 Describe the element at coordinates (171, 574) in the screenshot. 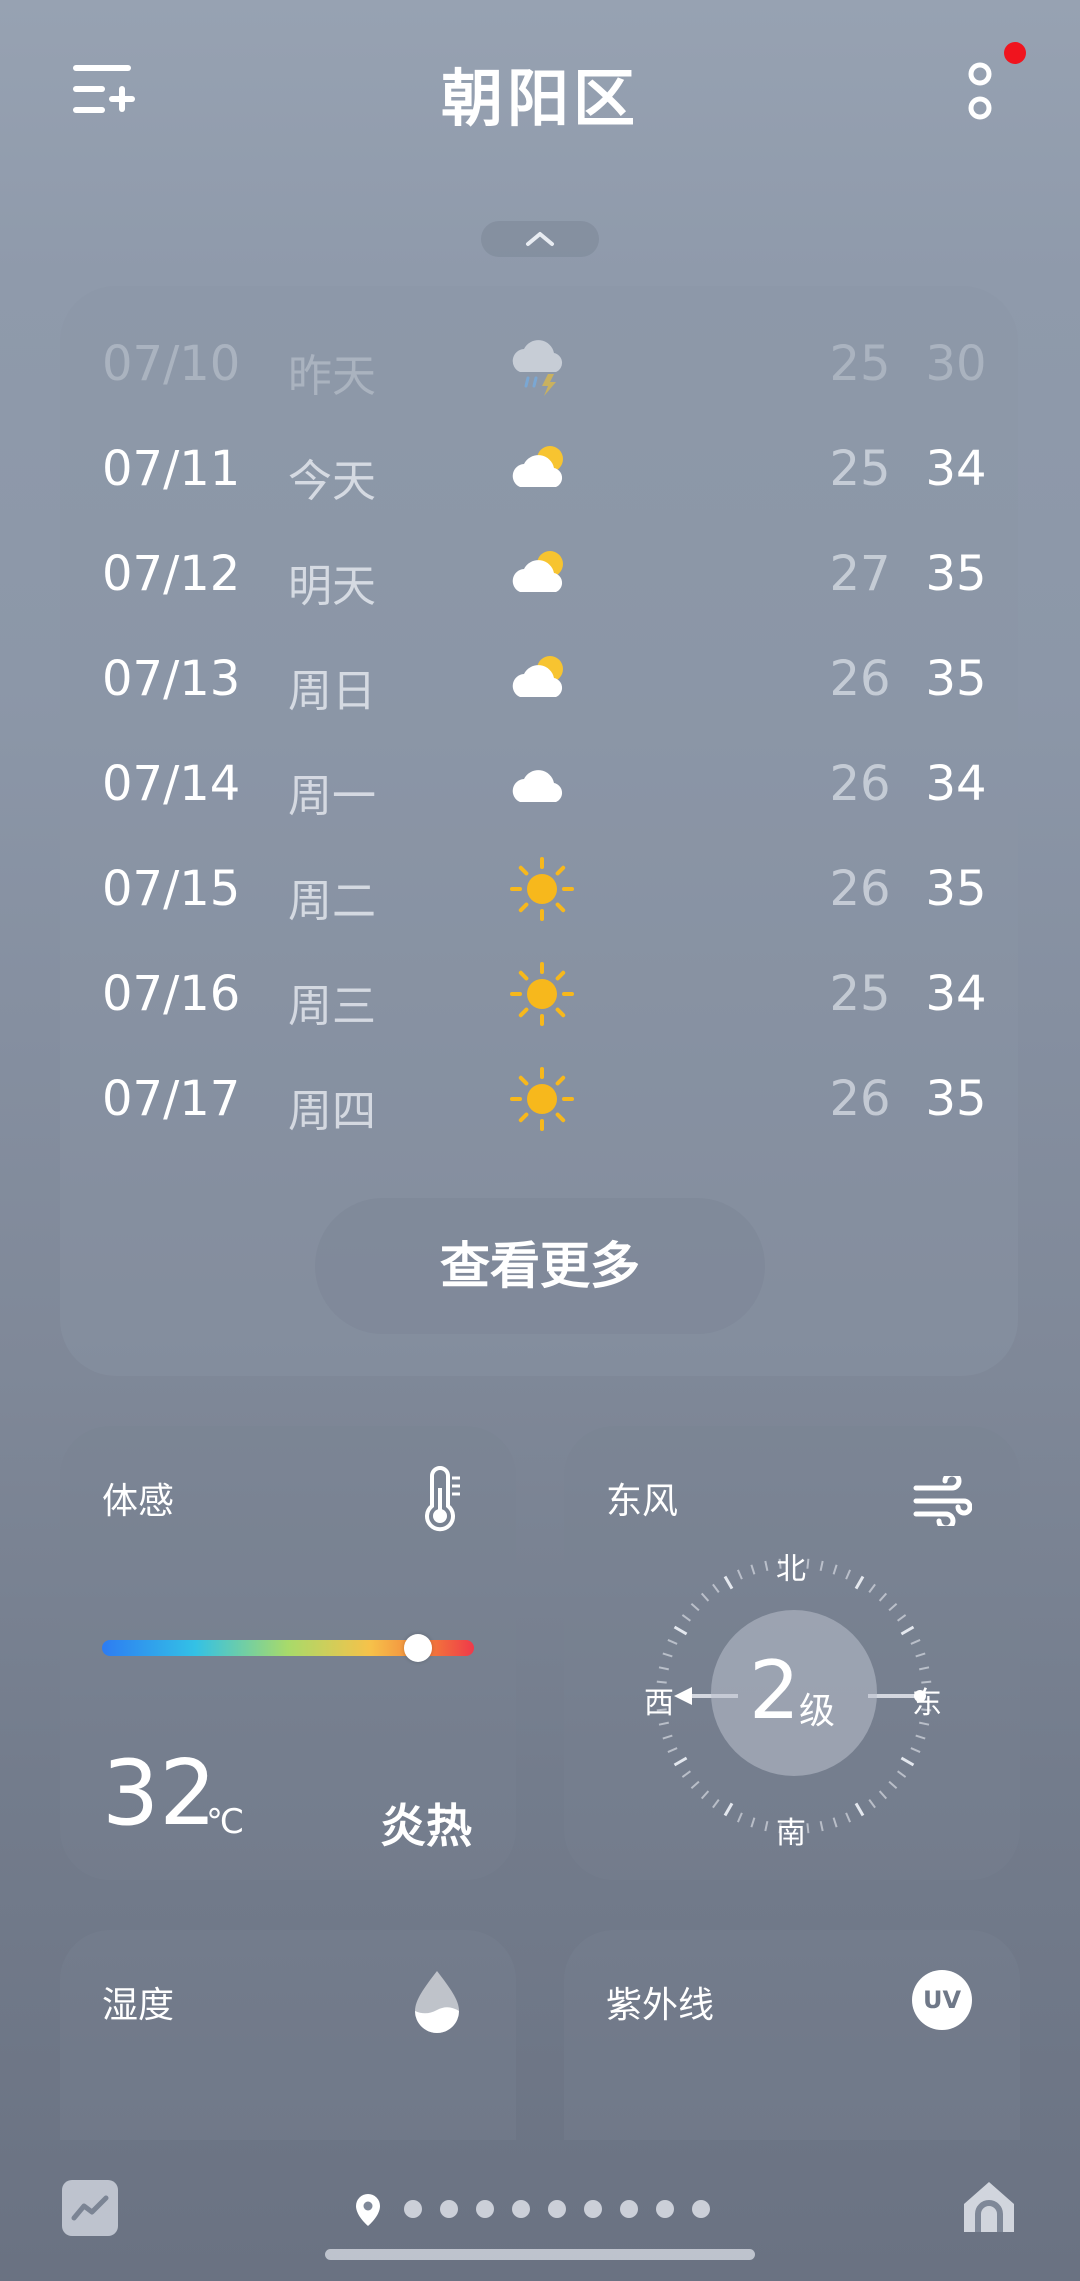

I see `forecast-date: 07/12` at that location.